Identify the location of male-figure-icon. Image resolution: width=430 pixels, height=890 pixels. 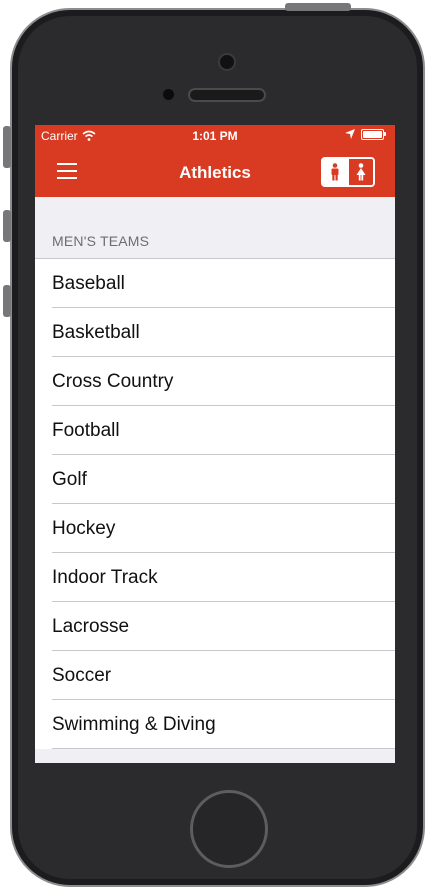
(335, 172).